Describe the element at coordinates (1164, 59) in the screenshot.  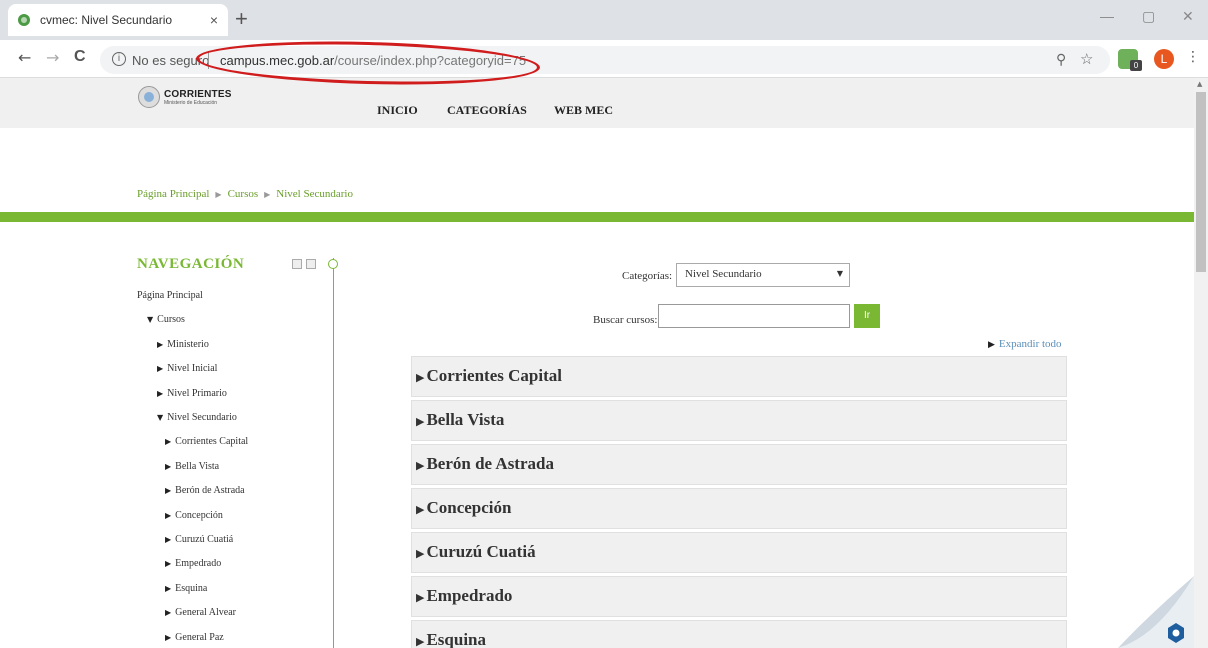
I see `profile-avatar: L` at that location.